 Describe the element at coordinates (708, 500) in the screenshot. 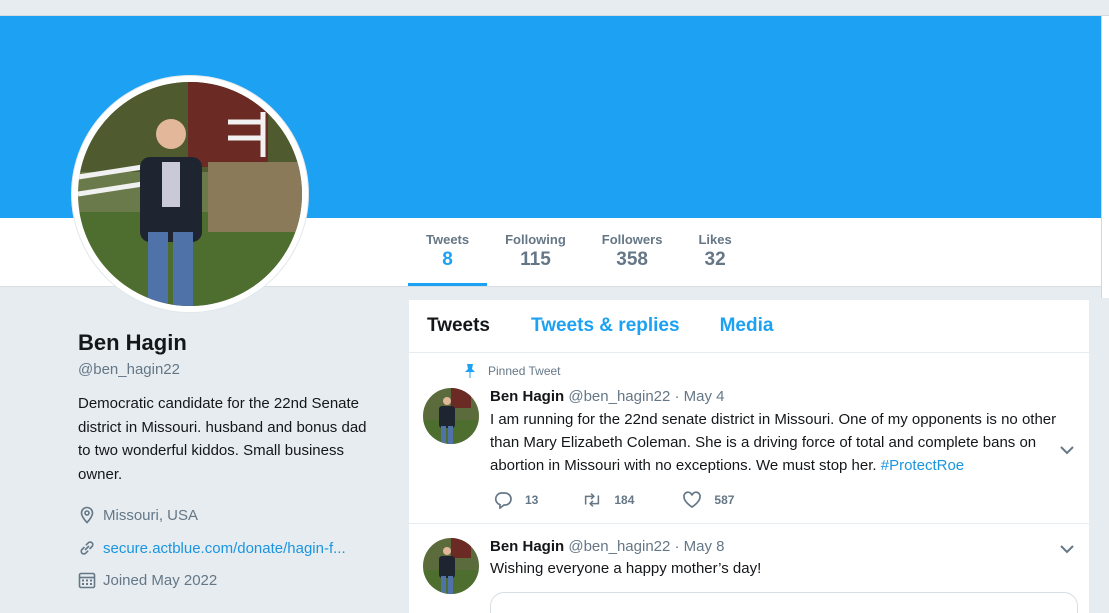

I see `like-button: 587` at that location.